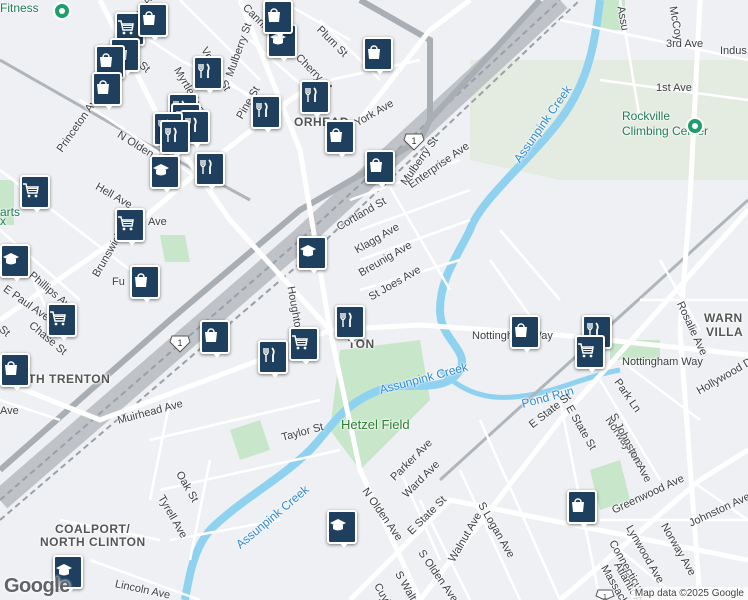 This screenshot has width=748, height=600. Describe the element at coordinates (725, 332) in the screenshot. I see `map-label: VILLA` at that location.